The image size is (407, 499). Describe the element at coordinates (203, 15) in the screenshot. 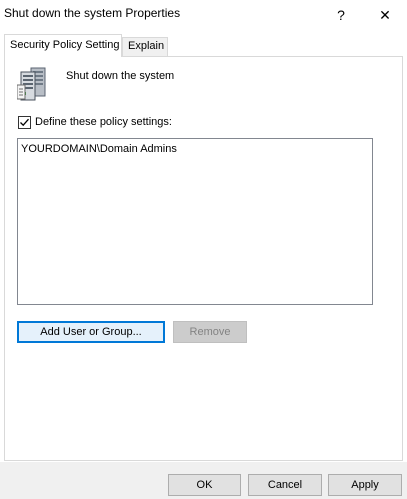

I see `title-bar: Shut down the system Properties ? ✕` at that location.